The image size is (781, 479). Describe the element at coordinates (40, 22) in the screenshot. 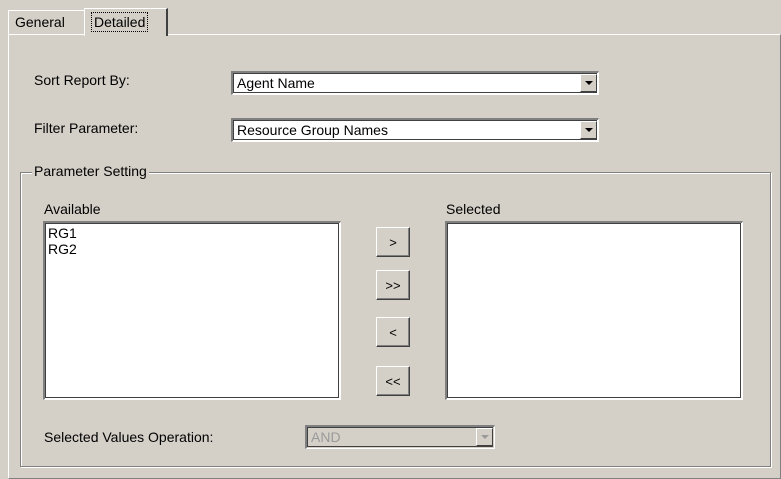

I see `tab-general-label: General` at that location.